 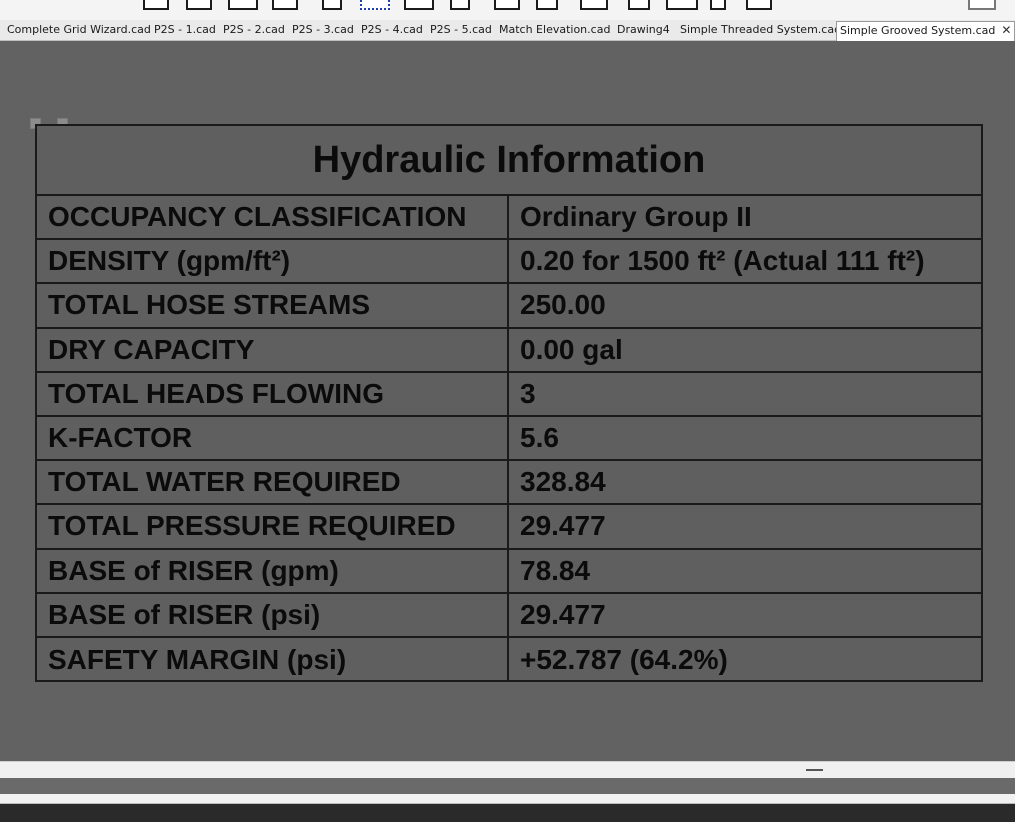 I want to click on row-label: TOTAL HEADS FLOWING, so click(x=273, y=393).